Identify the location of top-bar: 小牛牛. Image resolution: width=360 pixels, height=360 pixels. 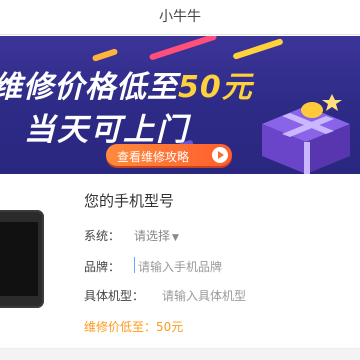
(180, 17).